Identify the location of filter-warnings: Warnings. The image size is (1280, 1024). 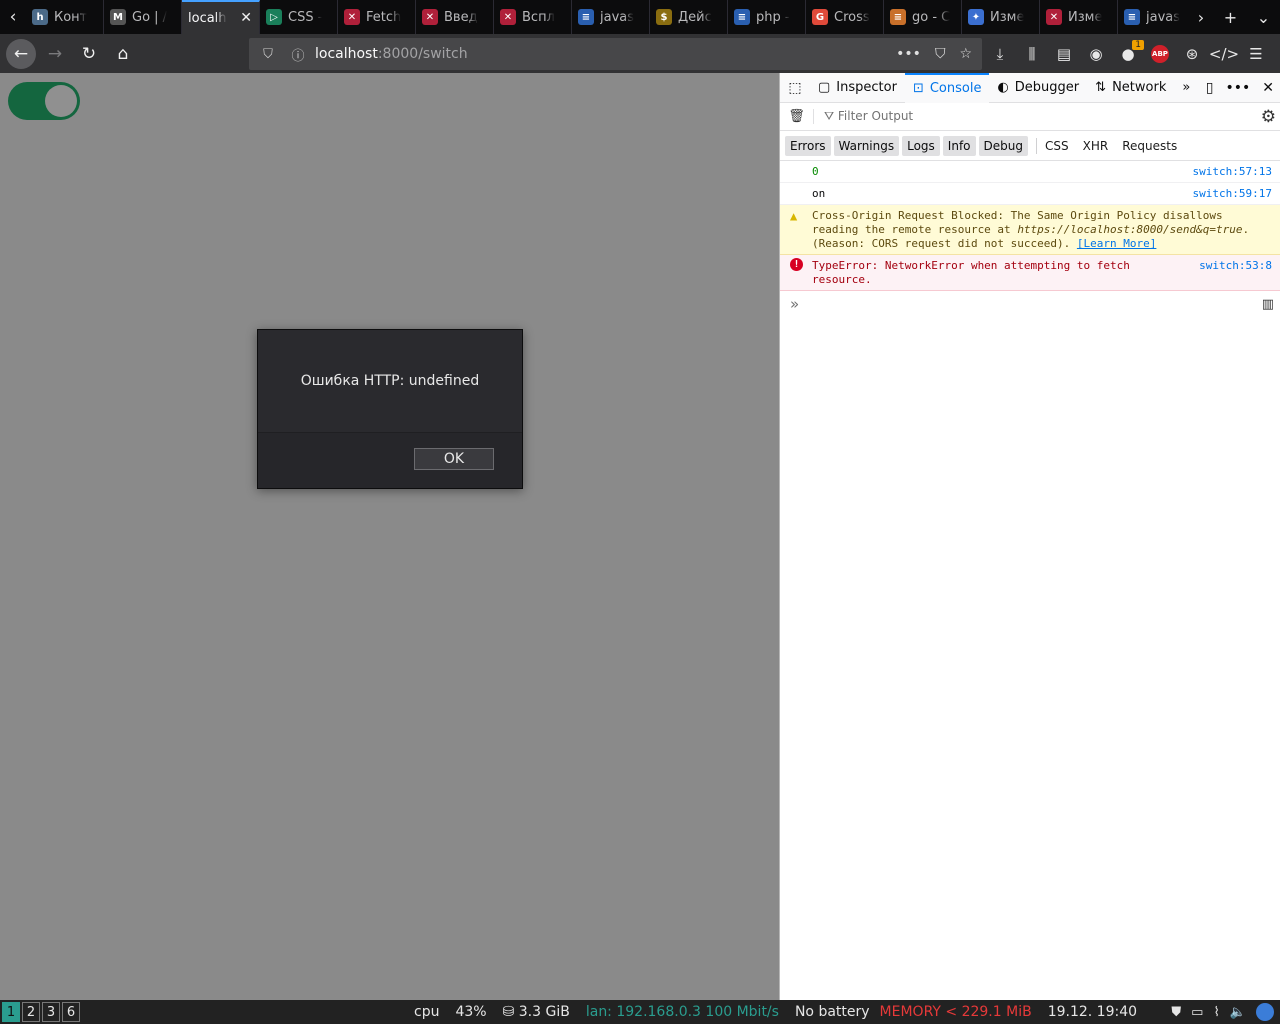
(866, 145).